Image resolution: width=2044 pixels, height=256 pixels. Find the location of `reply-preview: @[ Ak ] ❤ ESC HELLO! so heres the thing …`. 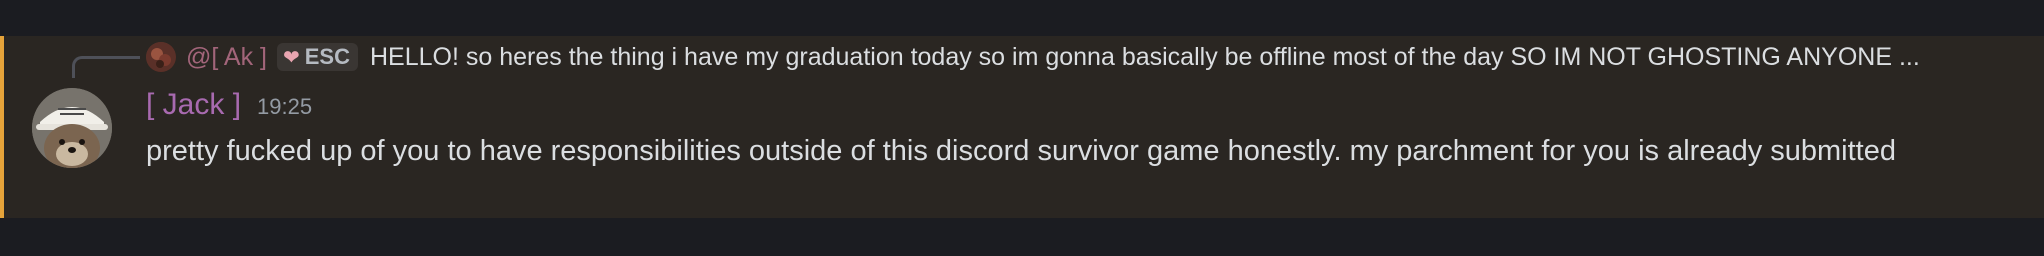

reply-preview: @[ Ak ] ❤ ESC HELLO! so heres the thing … is located at coordinates (1091, 57).